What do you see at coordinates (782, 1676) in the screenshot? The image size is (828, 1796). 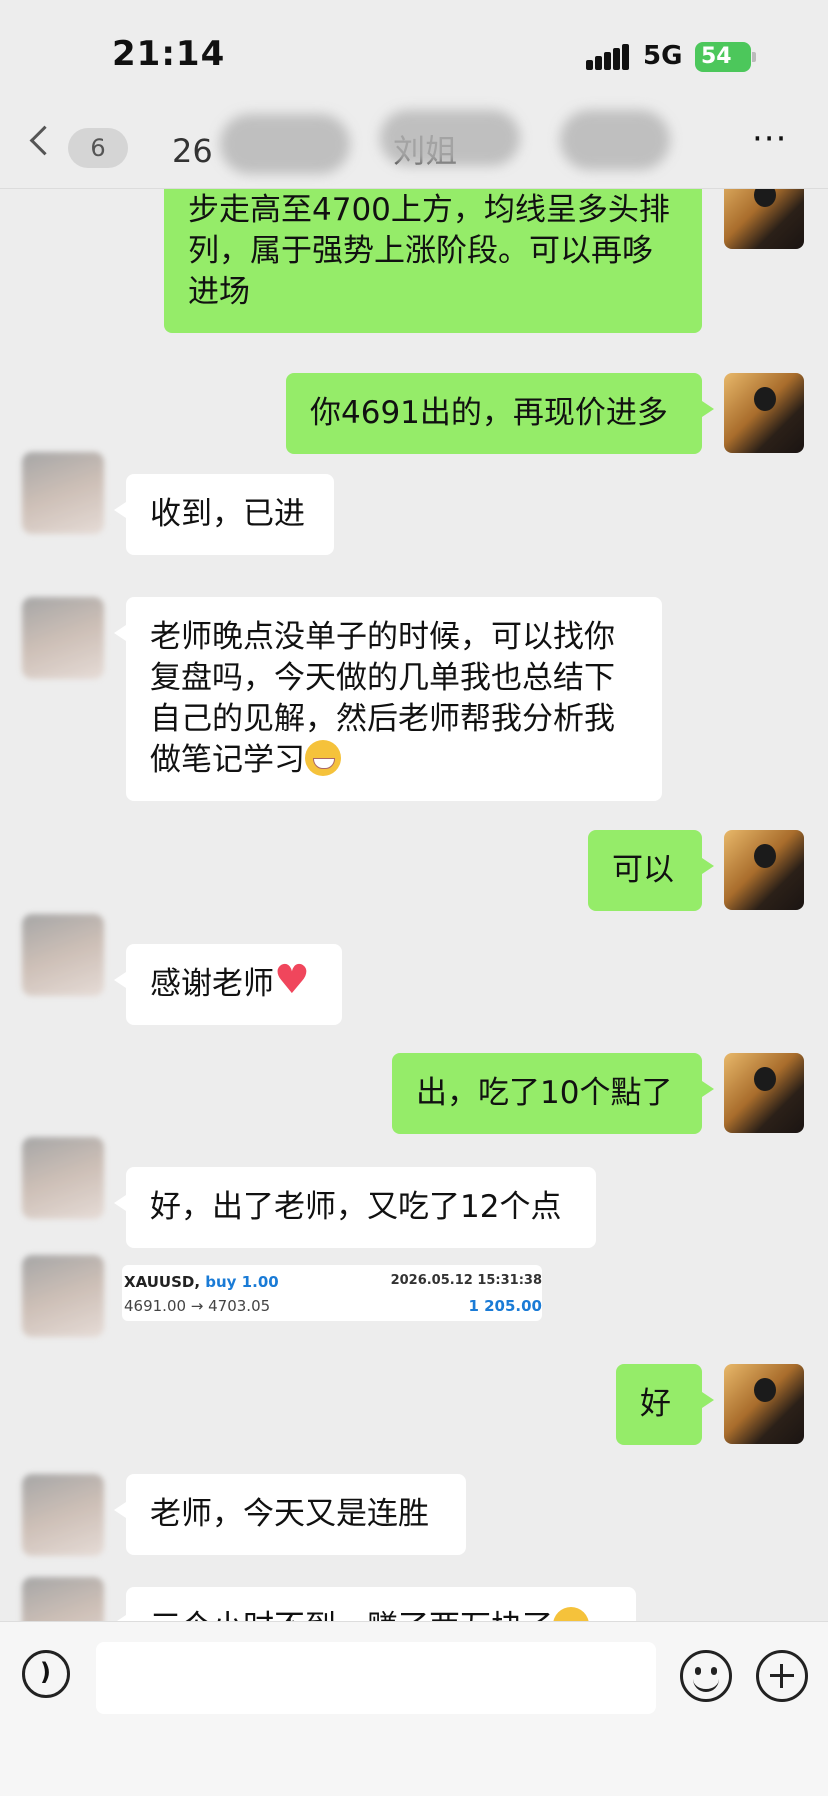 I see `plus-icon` at bounding box center [782, 1676].